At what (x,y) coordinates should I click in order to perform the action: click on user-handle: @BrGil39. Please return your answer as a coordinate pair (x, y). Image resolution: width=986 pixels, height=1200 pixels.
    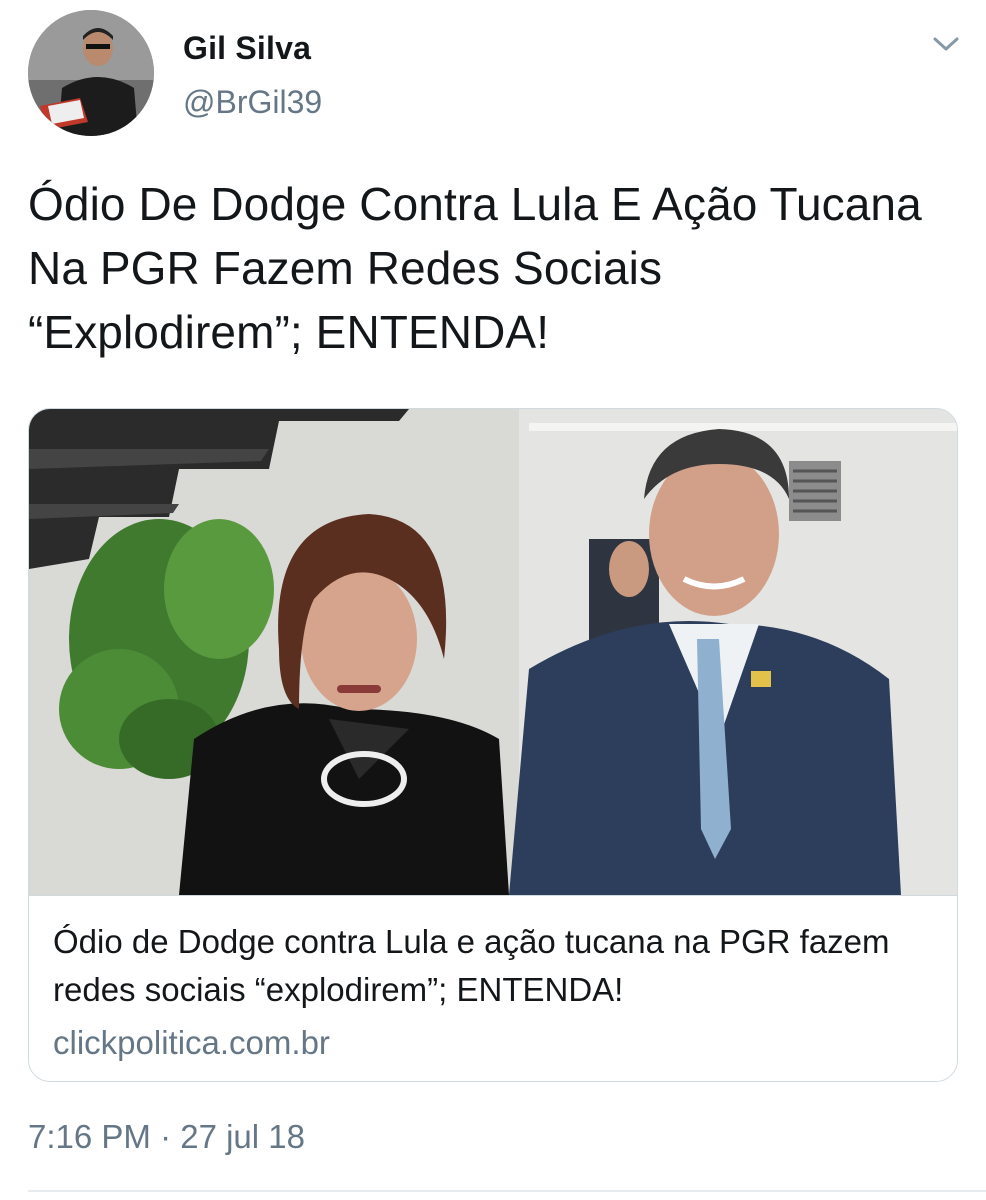
    Looking at the image, I should click on (252, 102).